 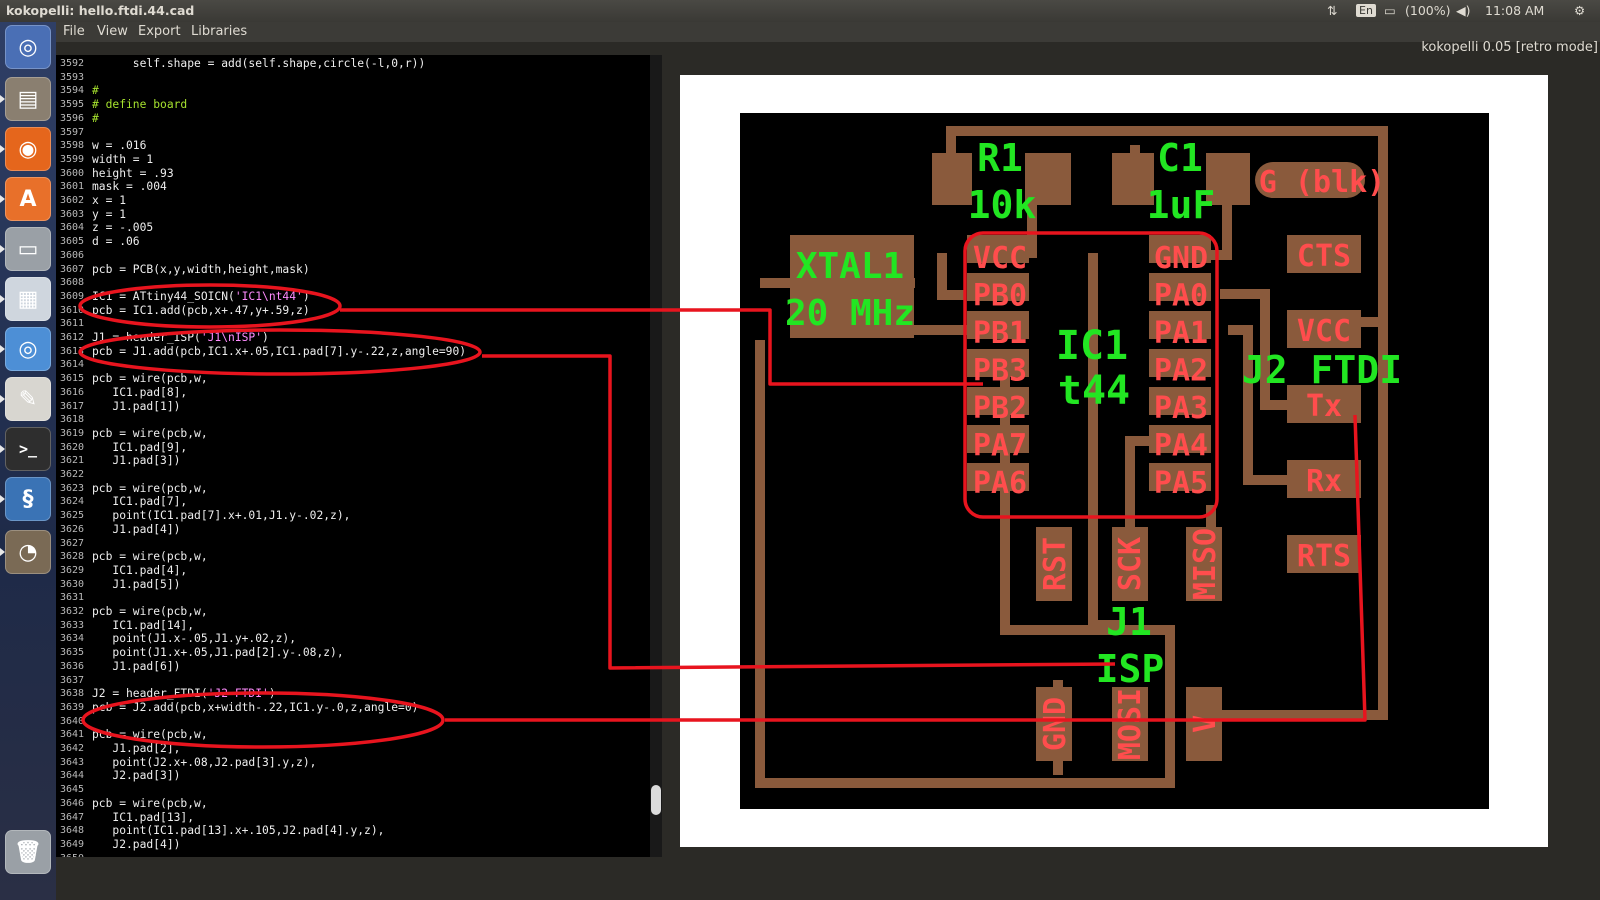 I want to click on code-line: point(J1.x+.05,J1.pad[2].y-.08,z),, so click(x=218, y=653).